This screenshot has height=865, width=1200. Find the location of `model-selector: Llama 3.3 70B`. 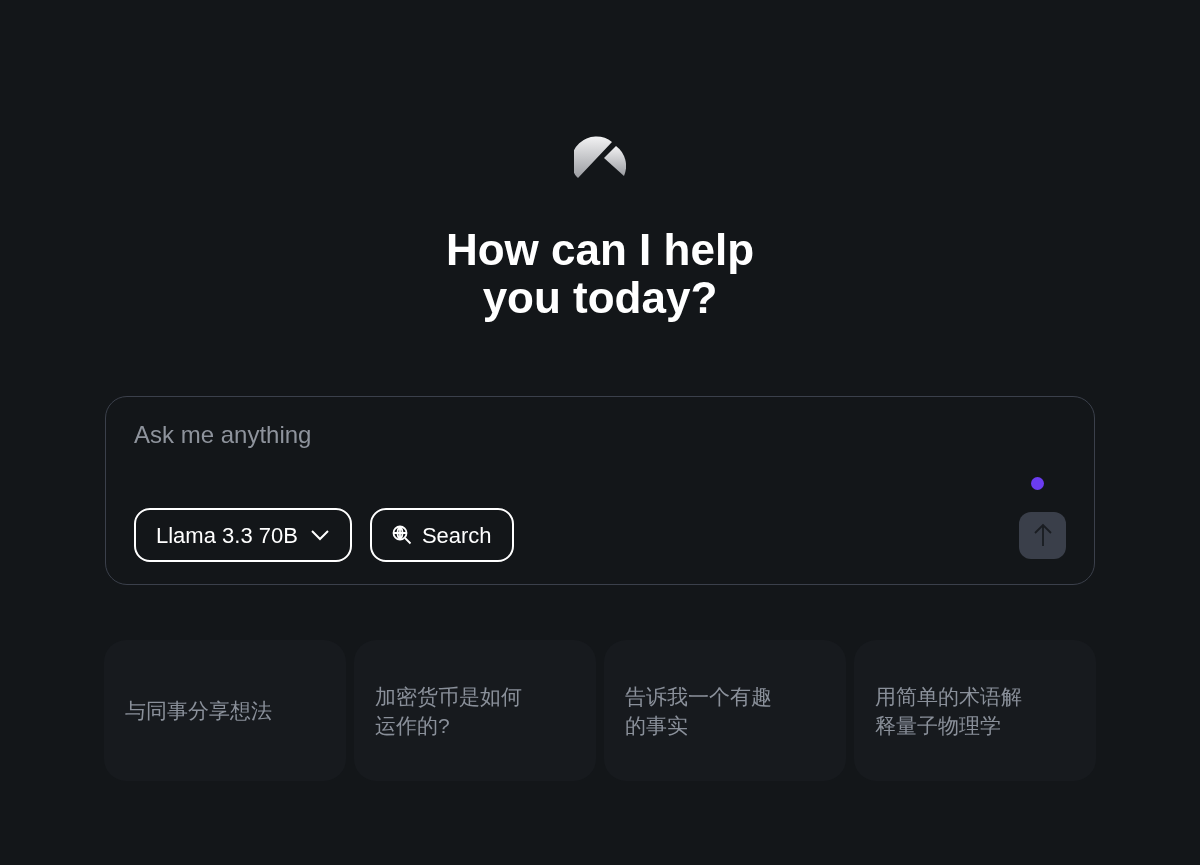

model-selector: Llama 3.3 70B is located at coordinates (243, 535).